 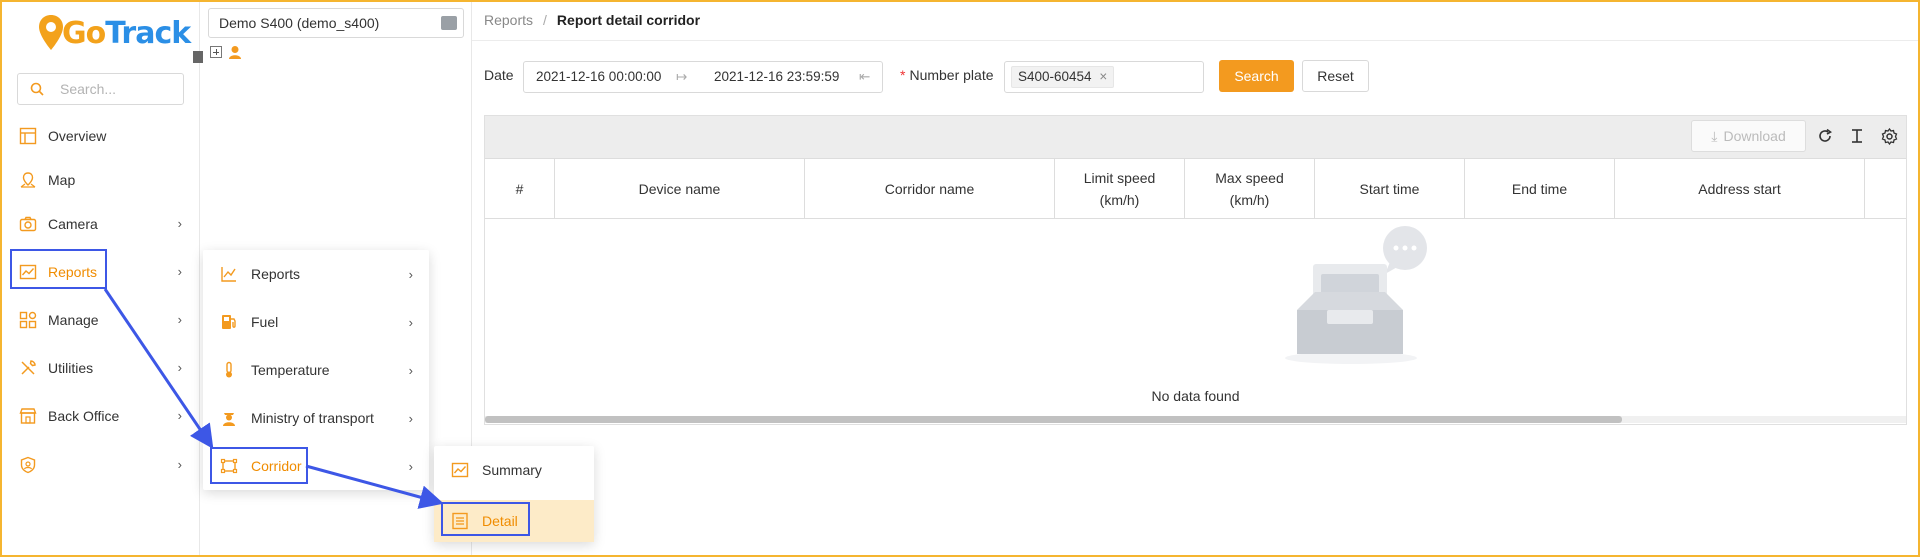 I want to click on logo-text: GoTrack, so click(x=126, y=33).